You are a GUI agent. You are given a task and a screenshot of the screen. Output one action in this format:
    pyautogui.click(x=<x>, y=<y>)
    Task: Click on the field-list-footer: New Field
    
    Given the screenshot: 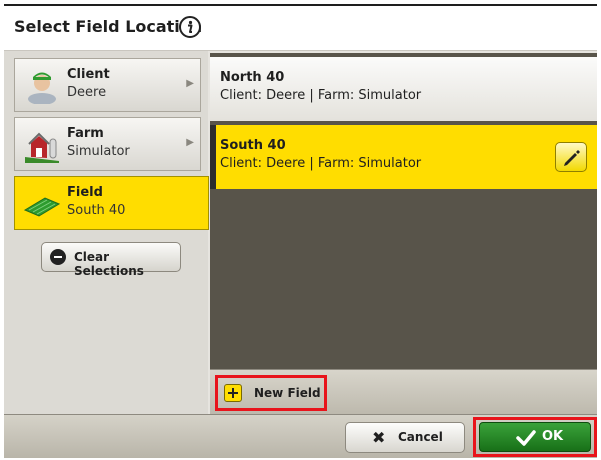 What is the action you would take?
    pyautogui.click(x=403, y=391)
    